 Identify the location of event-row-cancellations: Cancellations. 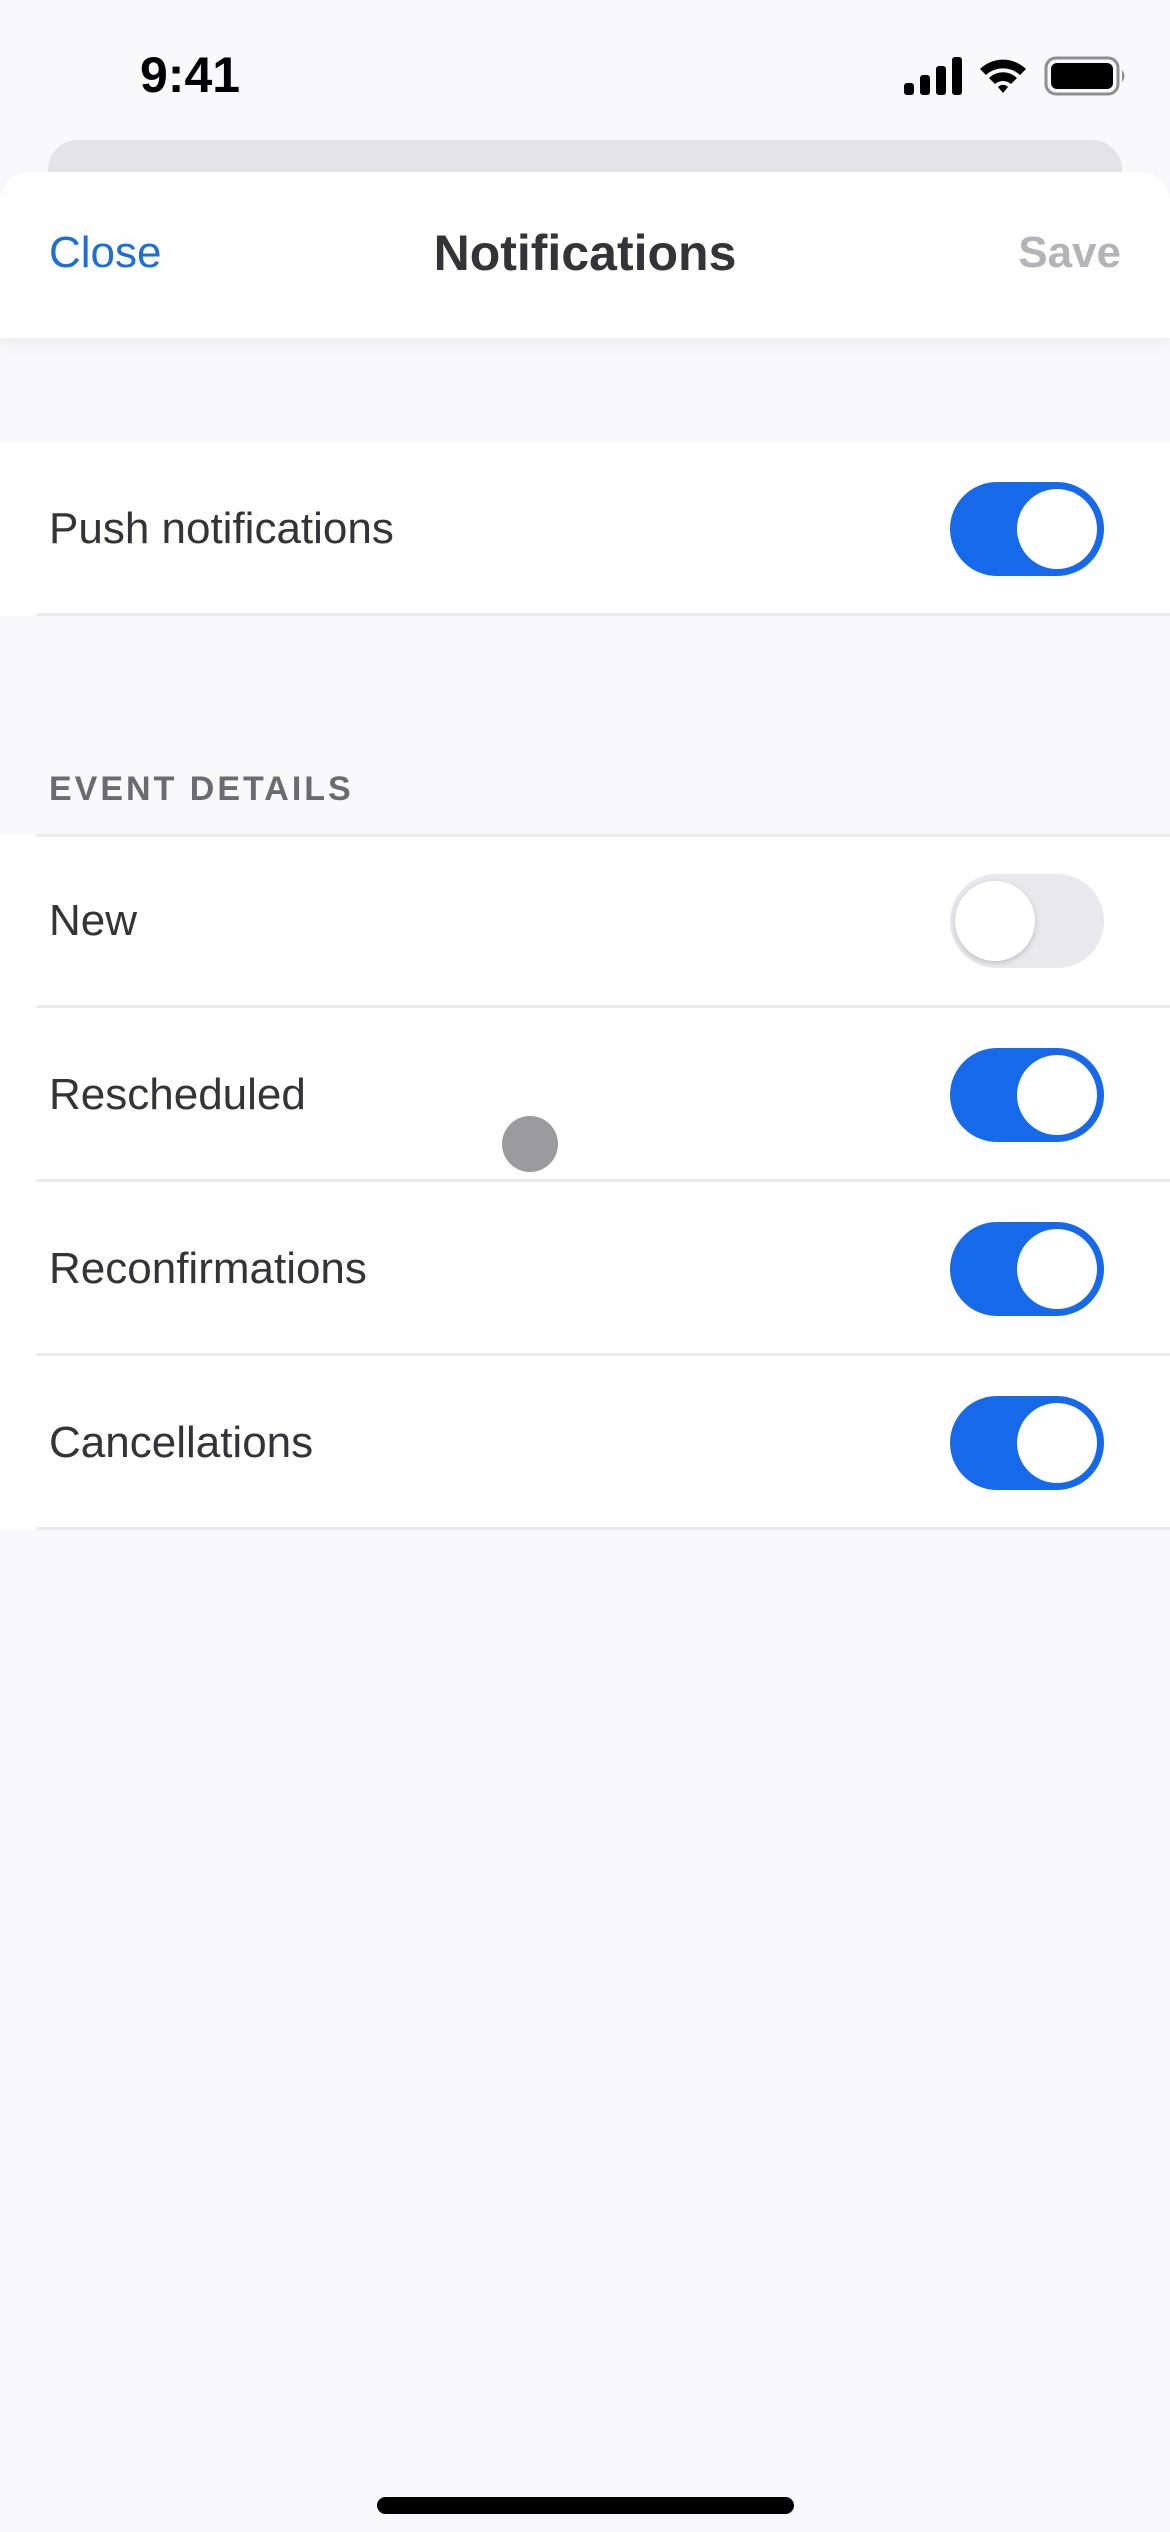
(585, 1443).